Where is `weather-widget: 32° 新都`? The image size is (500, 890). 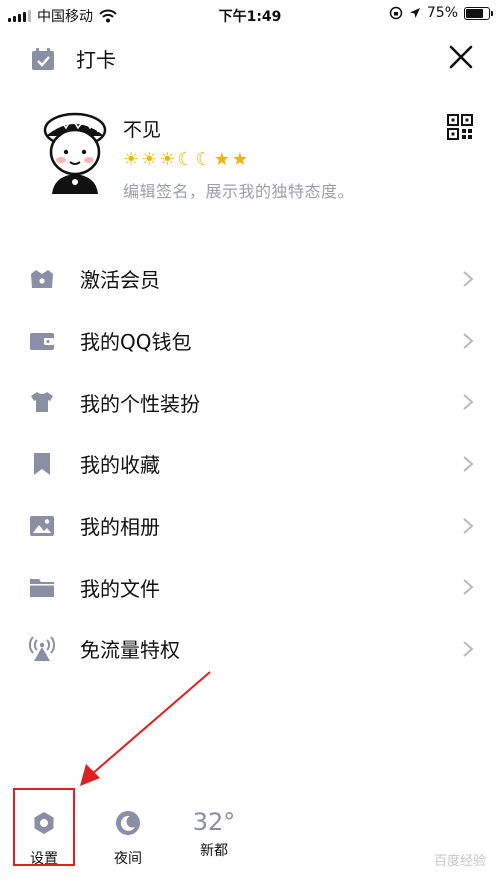
weather-widget: 32° 新都 is located at coordinates (214, 834).